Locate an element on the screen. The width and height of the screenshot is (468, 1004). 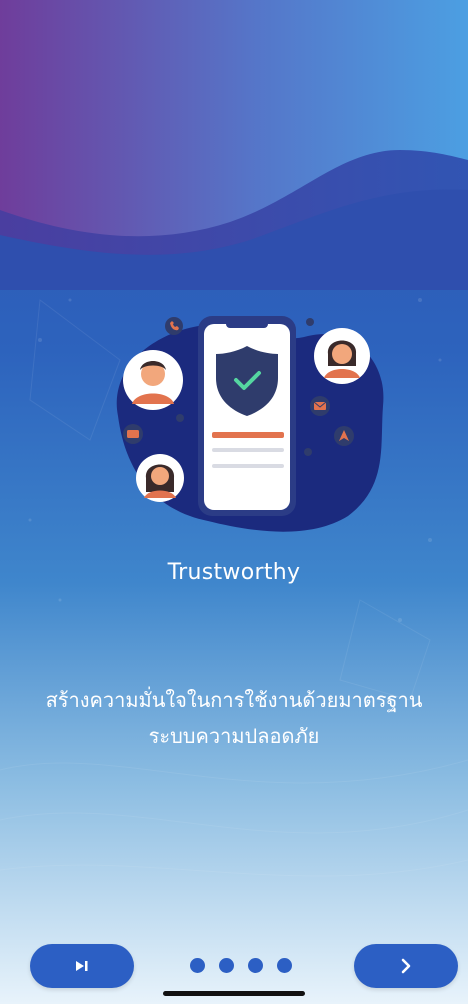
chevron-right-icon is located at coordinates (406, 966).